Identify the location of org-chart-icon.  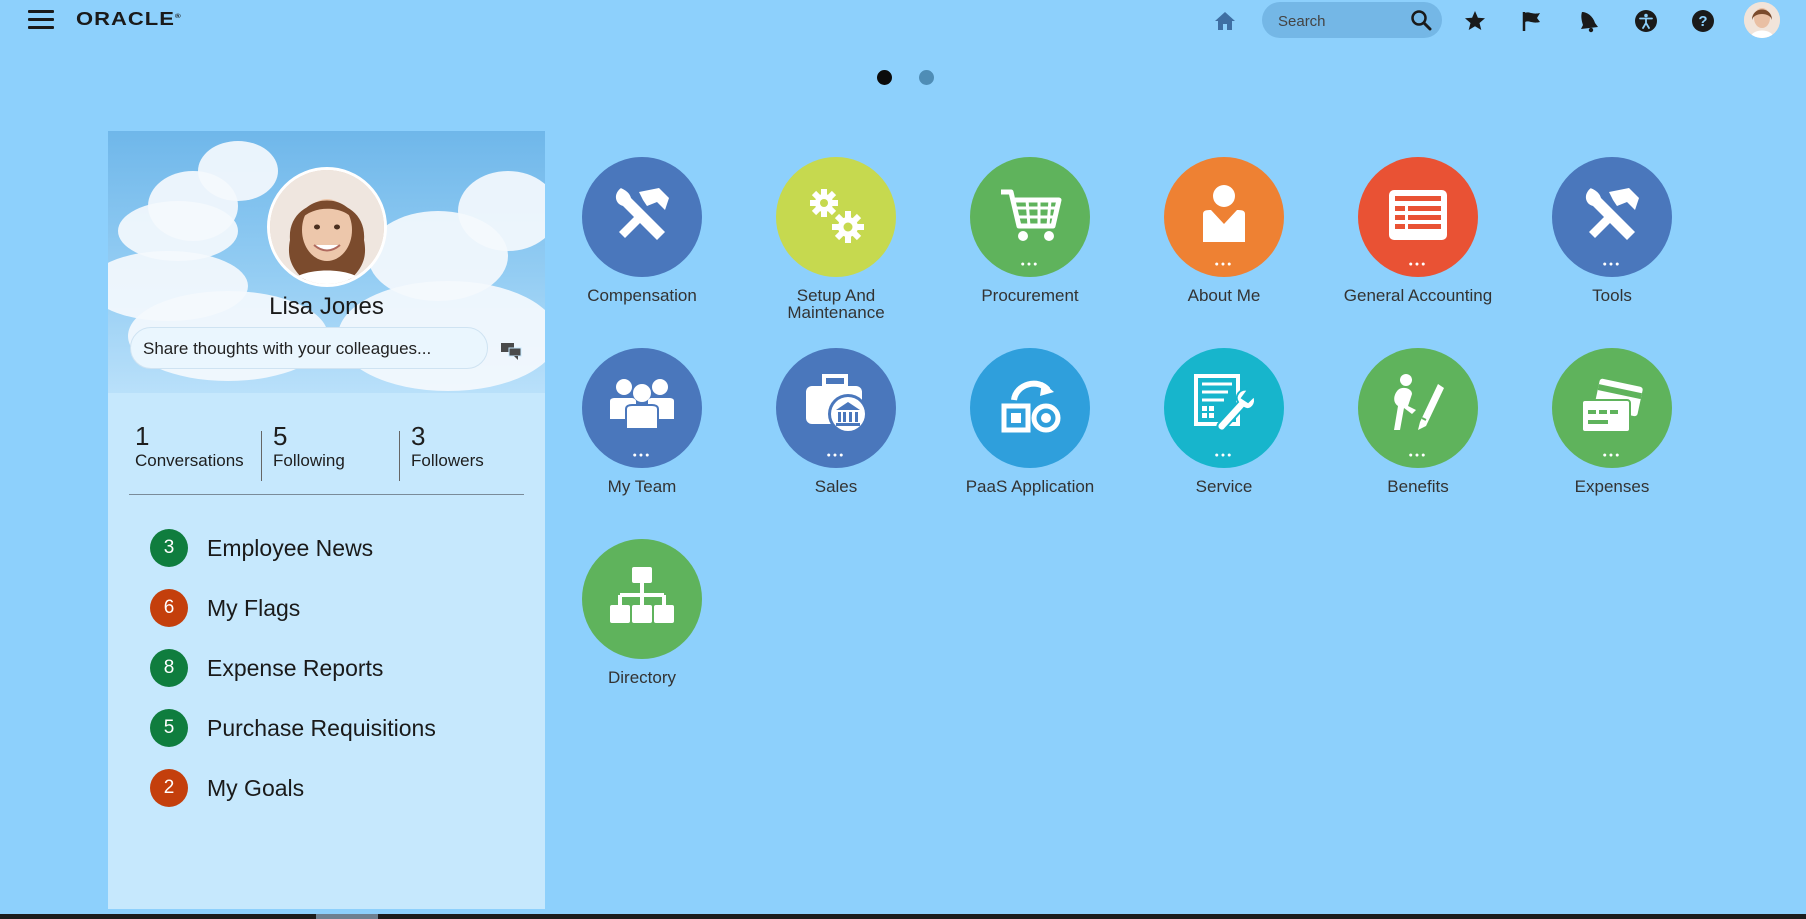
(642, 599).